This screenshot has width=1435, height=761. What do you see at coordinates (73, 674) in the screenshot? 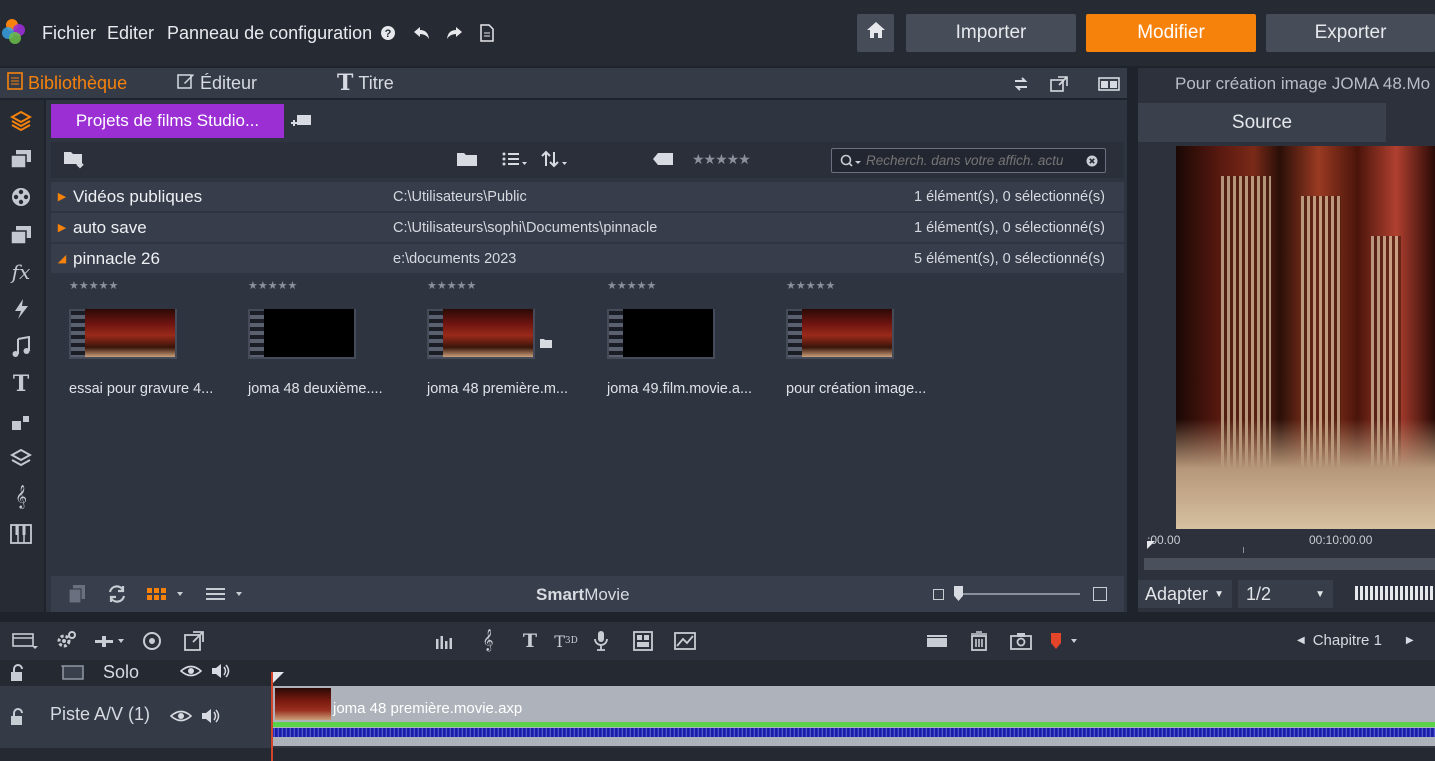
I see `track-monitor-icon` at bounding box center [73, 674].